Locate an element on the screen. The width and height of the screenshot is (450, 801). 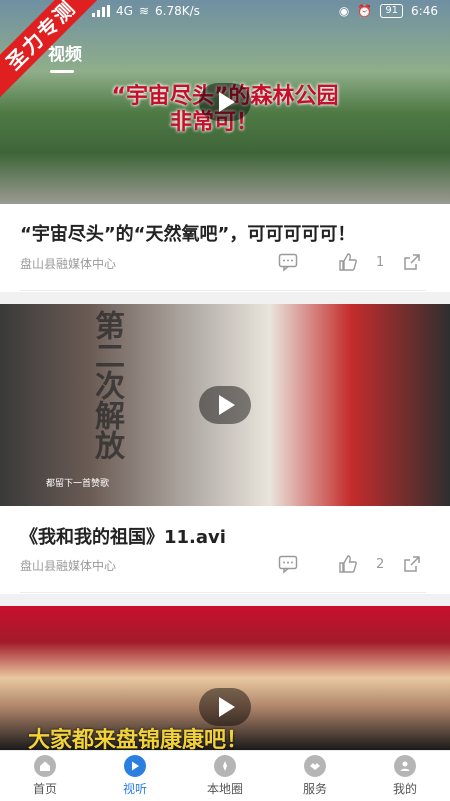
status-right: ◉ ⏰ 91 6:46 is located at coordinates (388, 11).